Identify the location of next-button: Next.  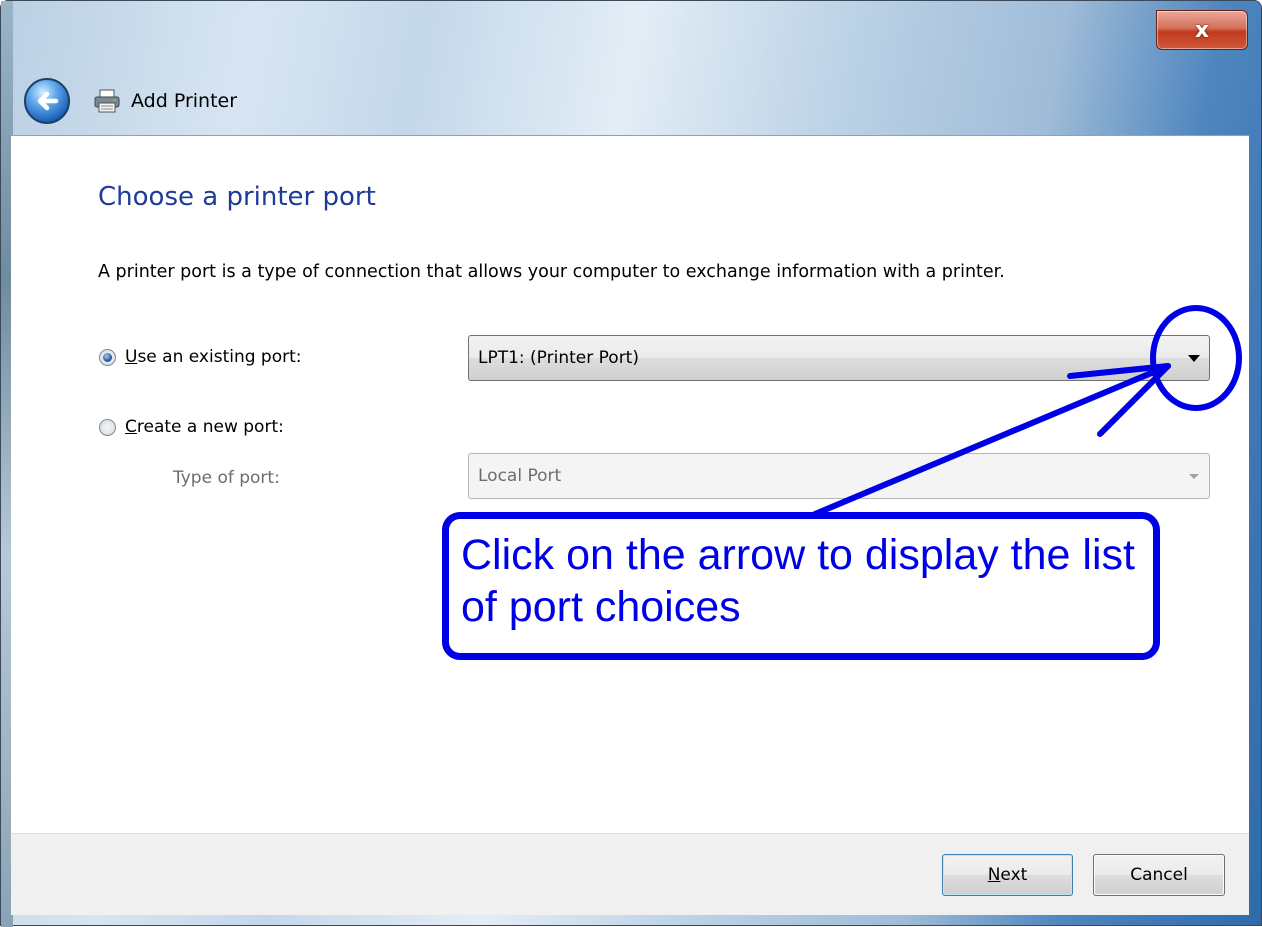
(1007, 875).